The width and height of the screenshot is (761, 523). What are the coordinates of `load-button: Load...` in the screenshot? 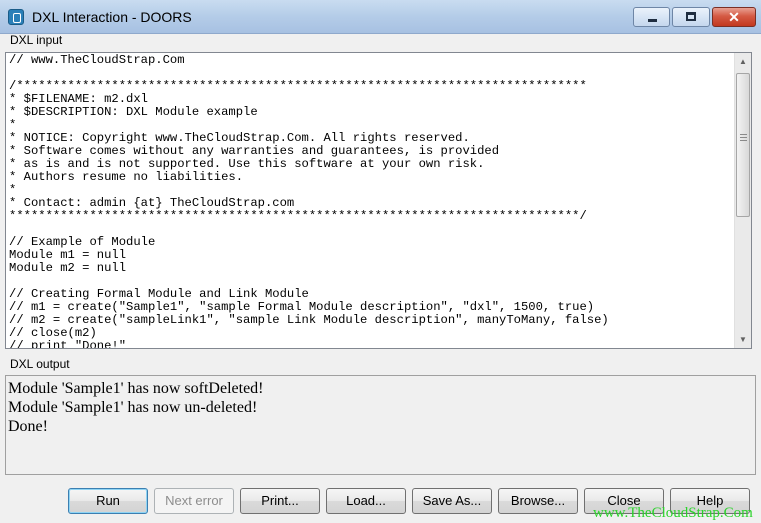 It's located at (366, 501).